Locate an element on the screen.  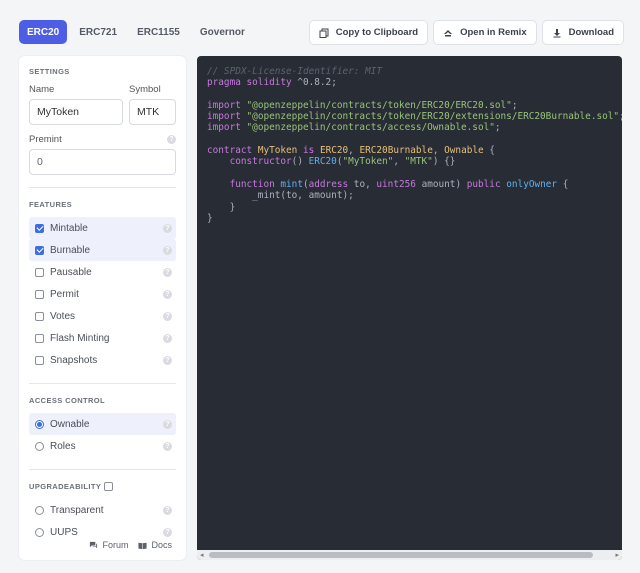
contract-type-tabs: ERC20 ERC721 ERC1155 Governor is located at coordinates (136, 32).